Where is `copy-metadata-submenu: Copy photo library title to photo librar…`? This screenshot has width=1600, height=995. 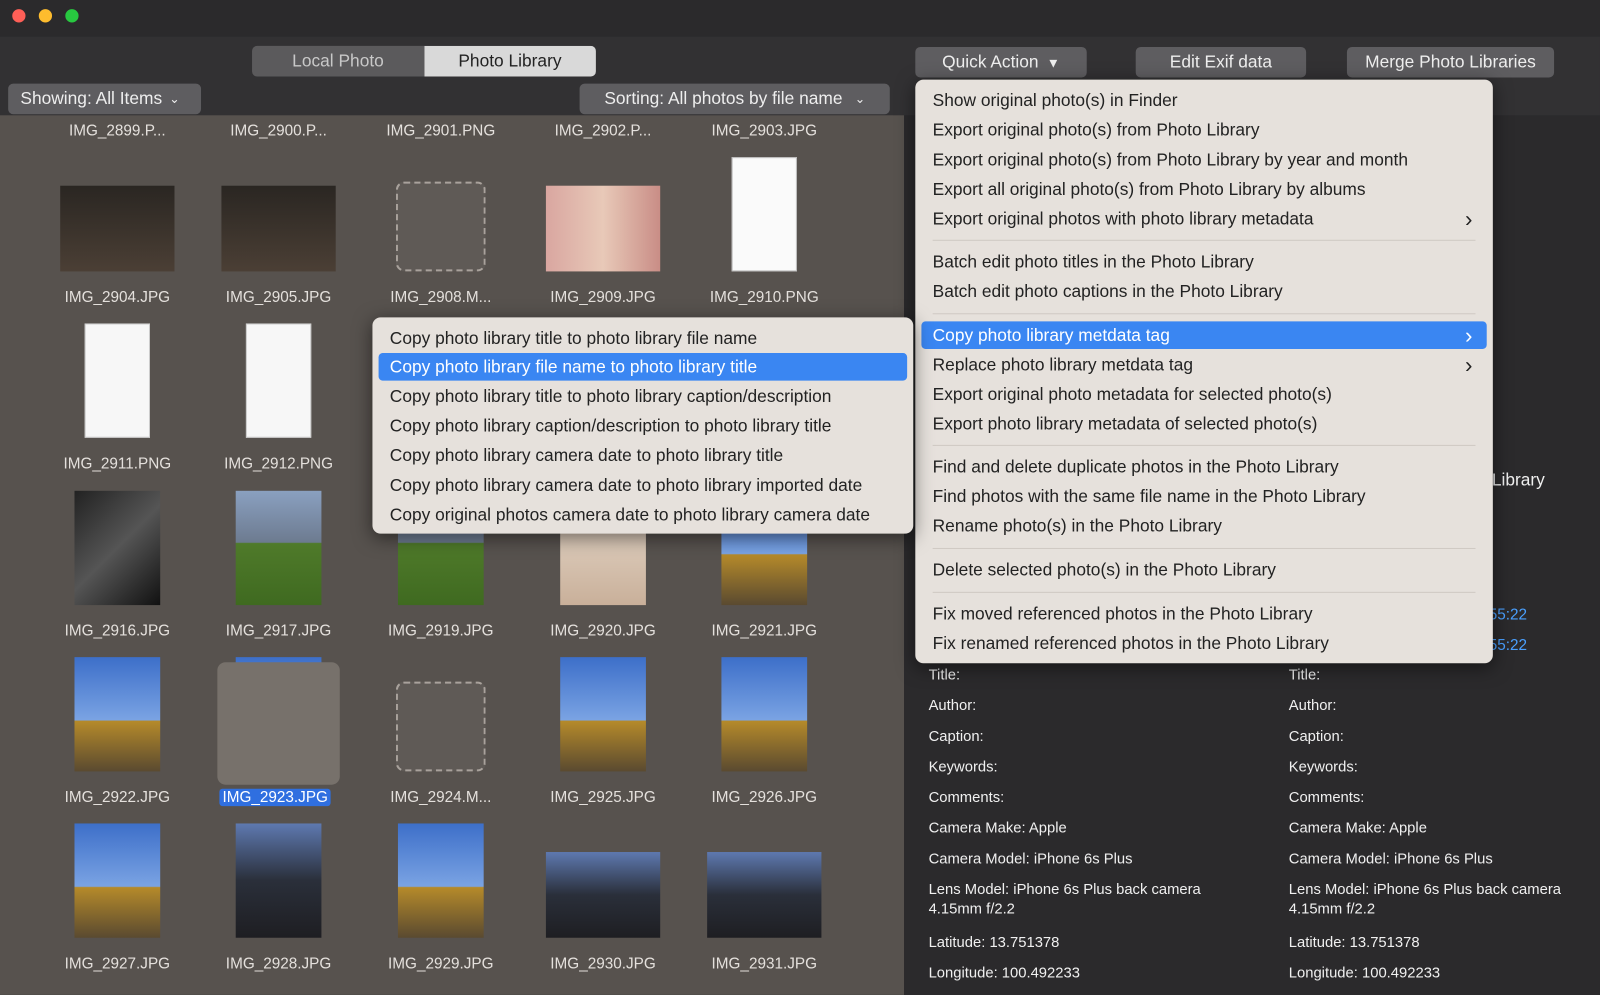 copy-metadata-submenu: Copy photo library title to photo librar… is located at coordinates (643, 425).